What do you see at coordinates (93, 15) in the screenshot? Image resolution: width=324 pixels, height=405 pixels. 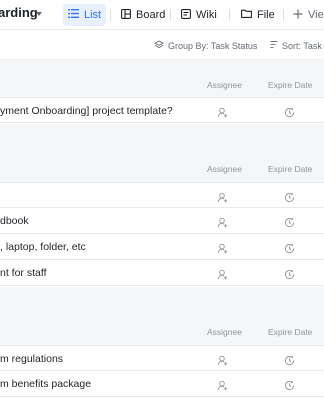 I see `tab-list-label: List` at bounding box center [93, 15].